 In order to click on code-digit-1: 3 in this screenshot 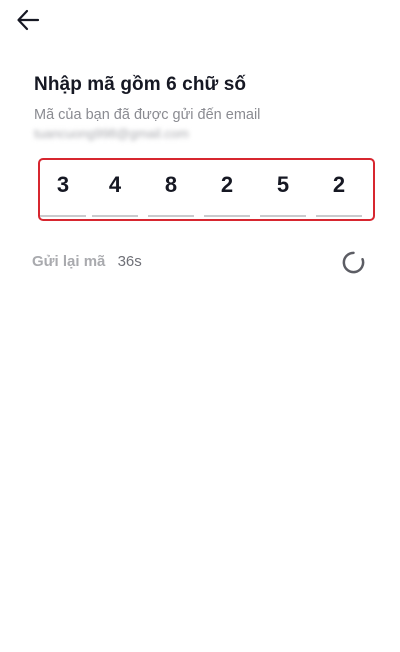, I will do `click(63, 194)`.